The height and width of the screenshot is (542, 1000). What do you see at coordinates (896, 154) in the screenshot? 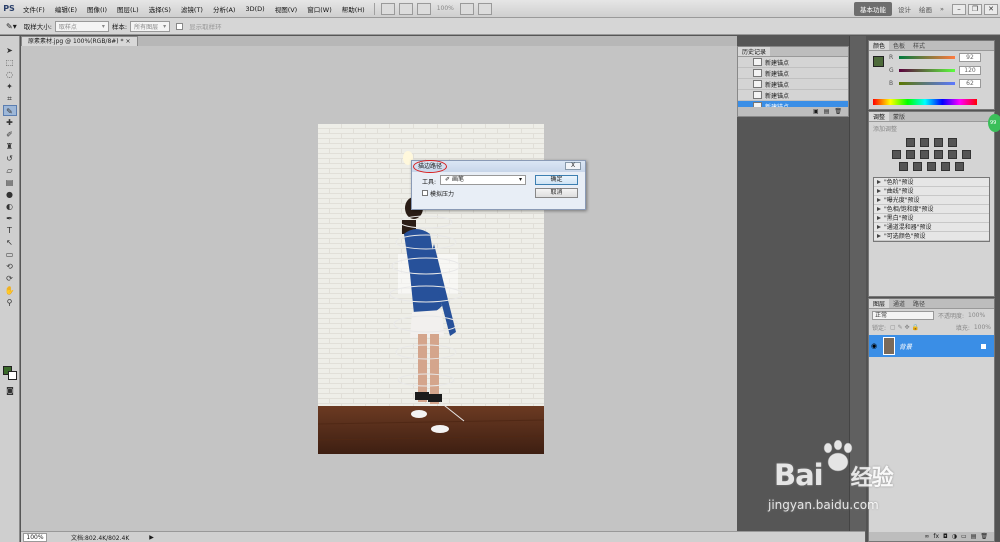
I see `vibrance-icon` at bounding box center [896, 154].